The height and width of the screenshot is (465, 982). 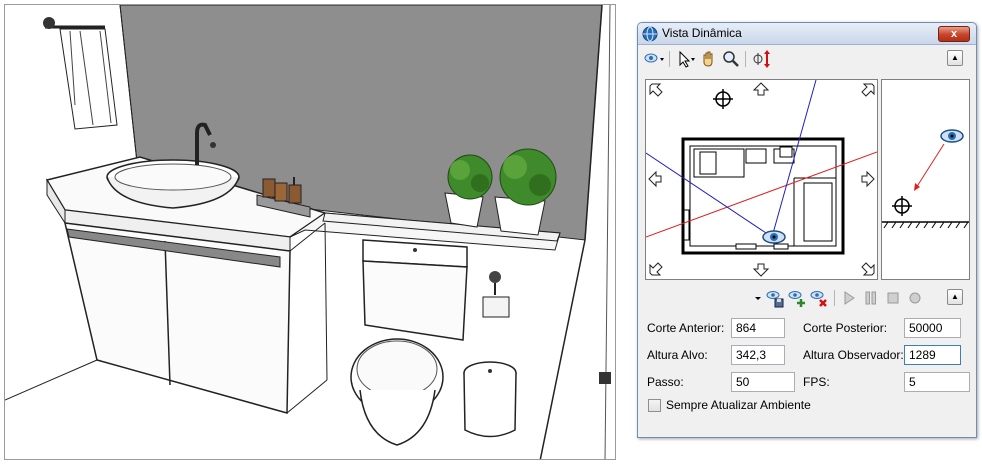 What do you see at coordinates (937, 382) in the screenshot?
I see `fps-field: 5` at bounding box center [937, 382].